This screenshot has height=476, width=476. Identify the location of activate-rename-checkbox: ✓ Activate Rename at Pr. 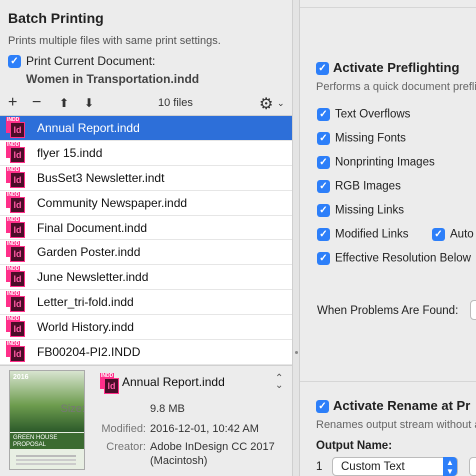
(393, 406).